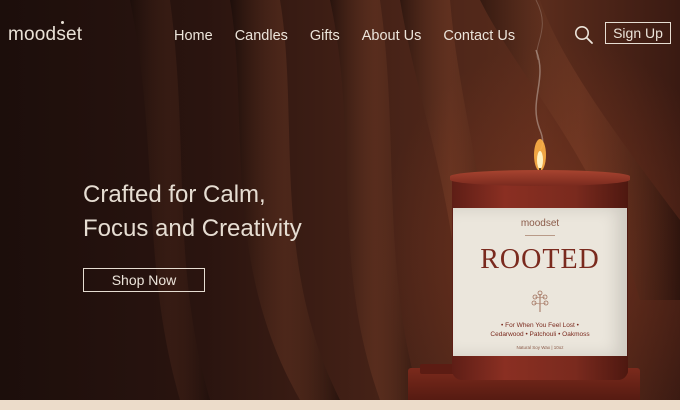 The image size is (680, 410). What do you see at coordinates (540, 259) in the screenshot?
I see `label-title: ROOTED` at bounding box center [540, 259].